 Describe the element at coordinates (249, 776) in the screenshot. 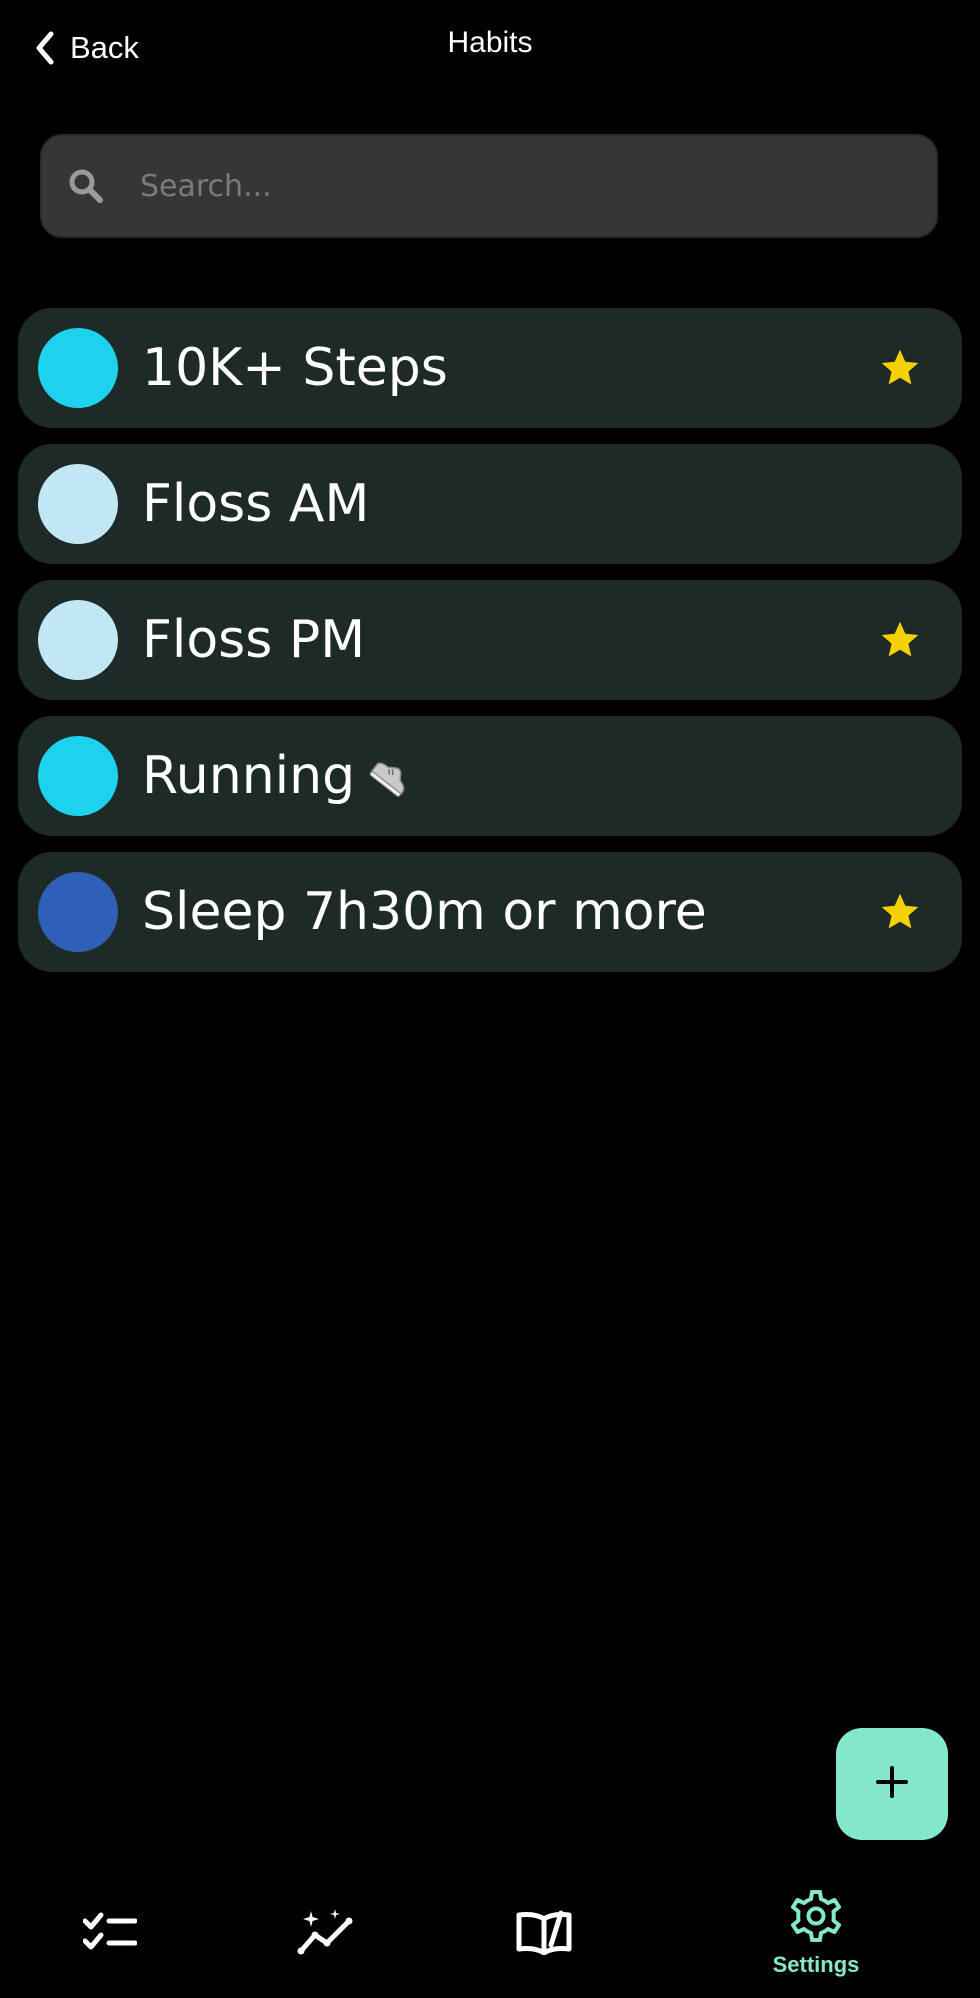

I see `habit-name: Running` at that location.